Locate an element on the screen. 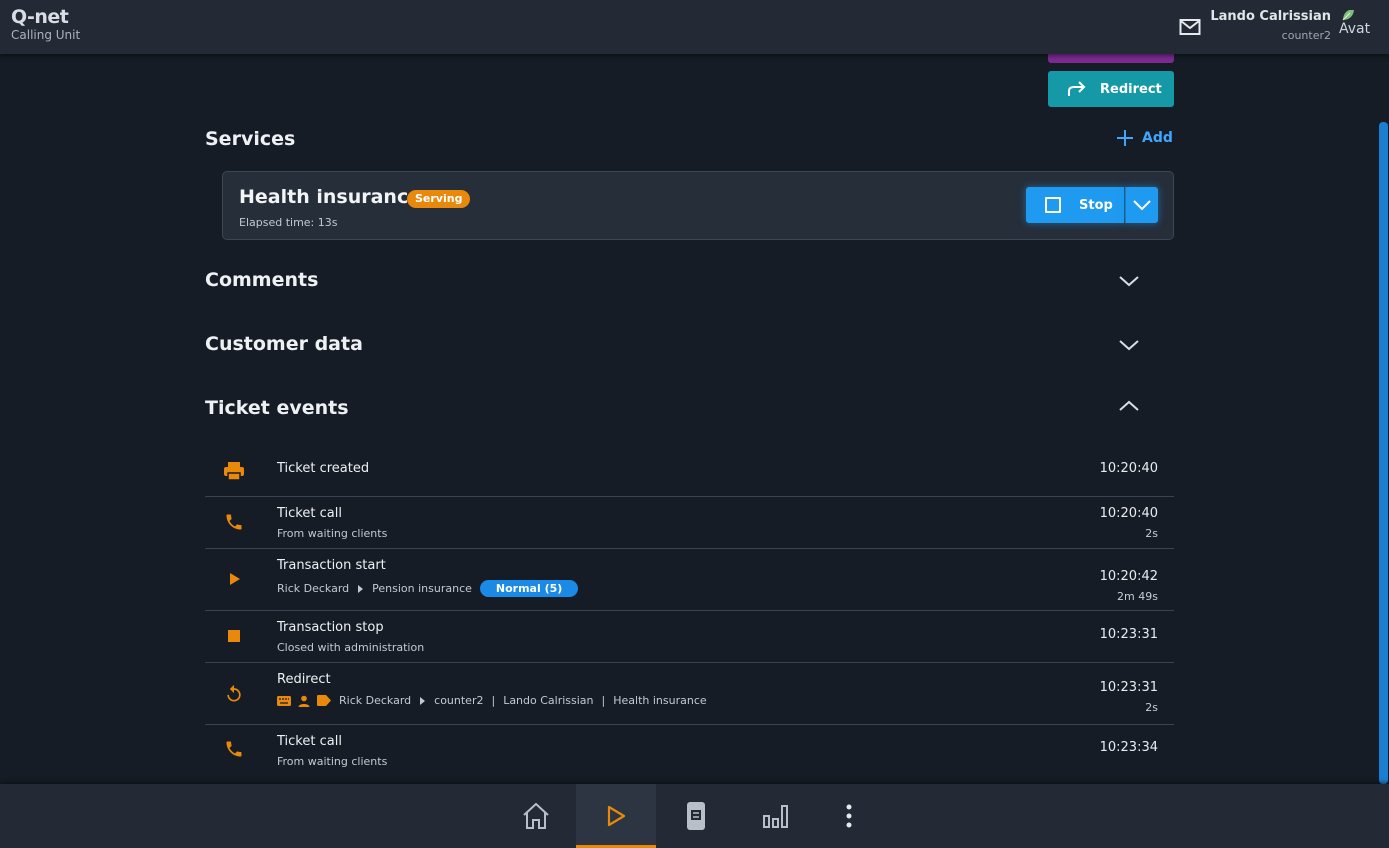 The image size is (1389, 848). add-service-button: Add is located at coordinates (1144, 138).